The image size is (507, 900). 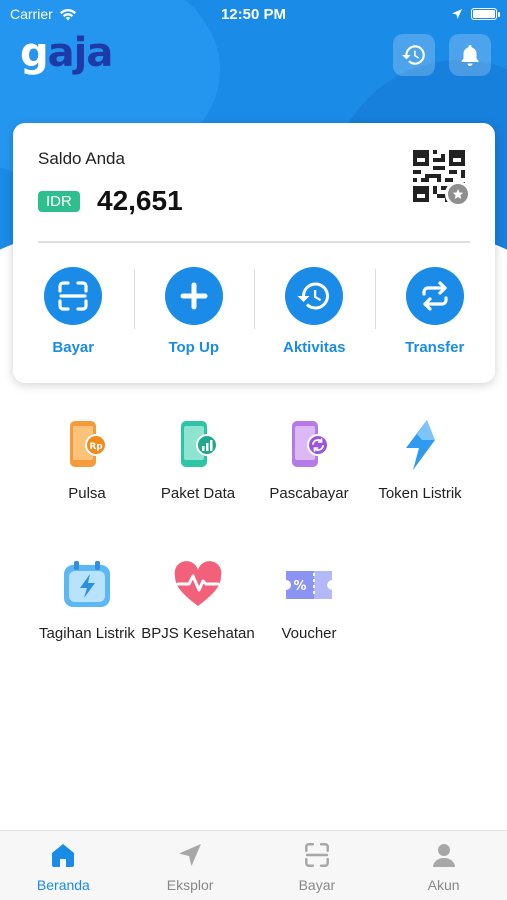 I want to click on action-top-up: Top Up, so click(x=194, y=313).